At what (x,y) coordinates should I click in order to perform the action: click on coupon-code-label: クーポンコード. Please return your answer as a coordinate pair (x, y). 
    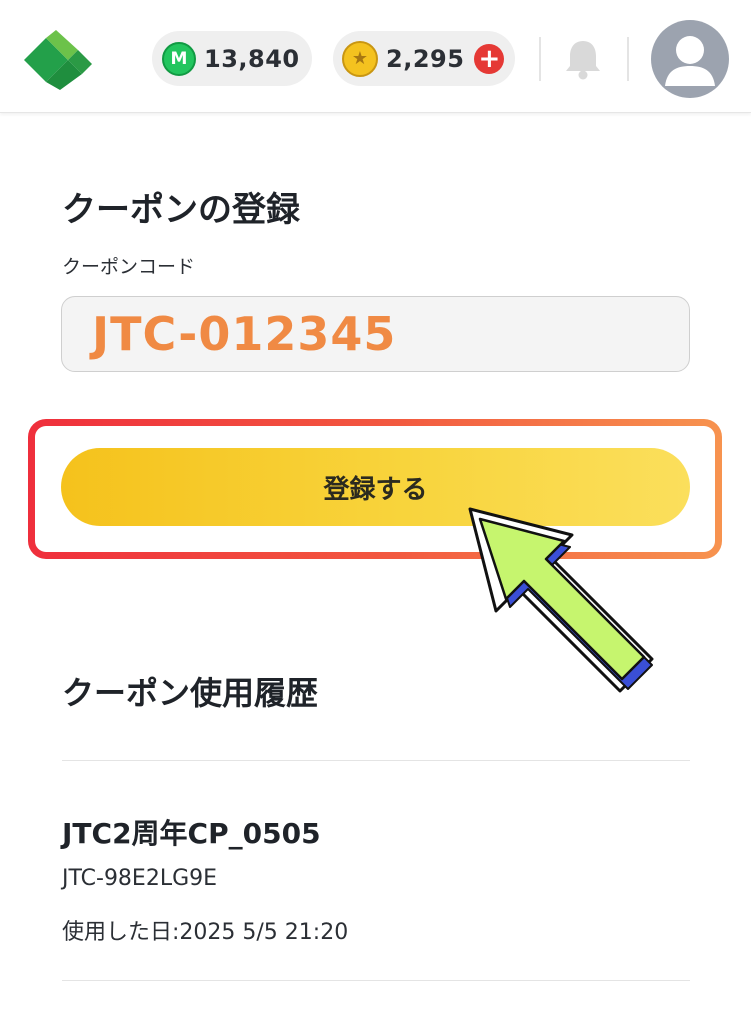
    Looking at the image, I should click on (129, 267).